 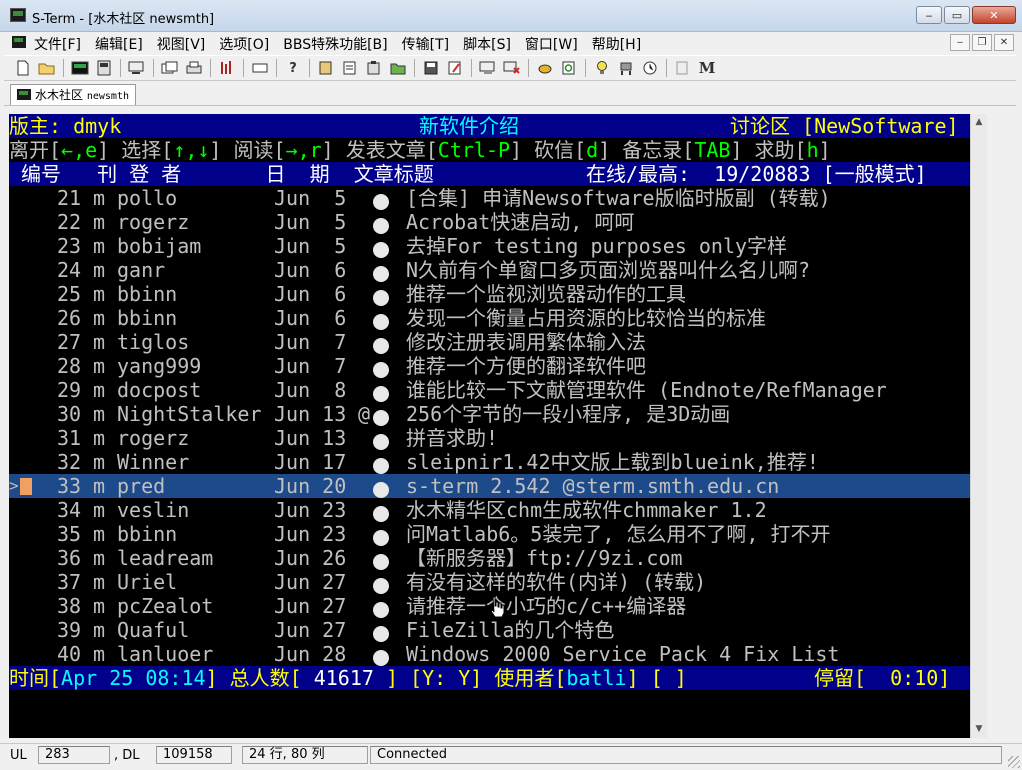 What do you see at coordinates (165, 606) in the screenshot?
I see `row-author: pcZealot` at bounding box center [165, 606].